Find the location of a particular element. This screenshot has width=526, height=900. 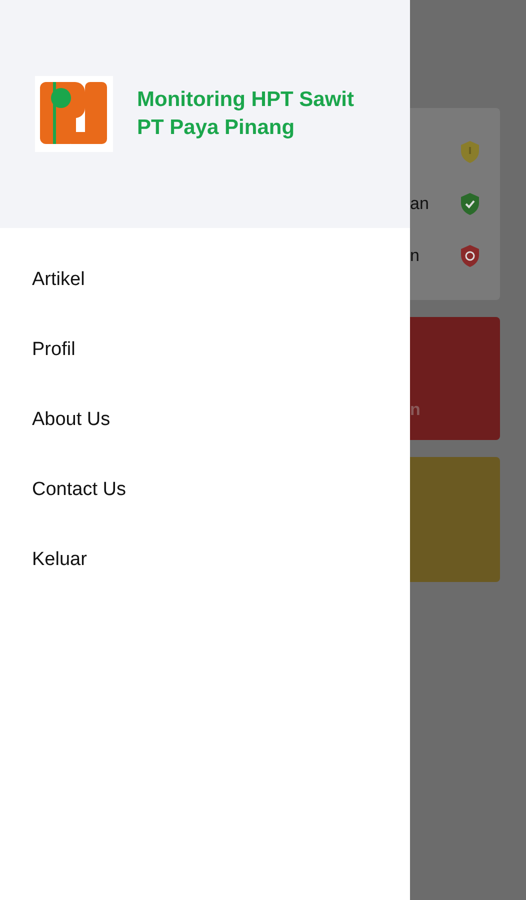

menu-item: Profil is located at coordinates (205, 357).